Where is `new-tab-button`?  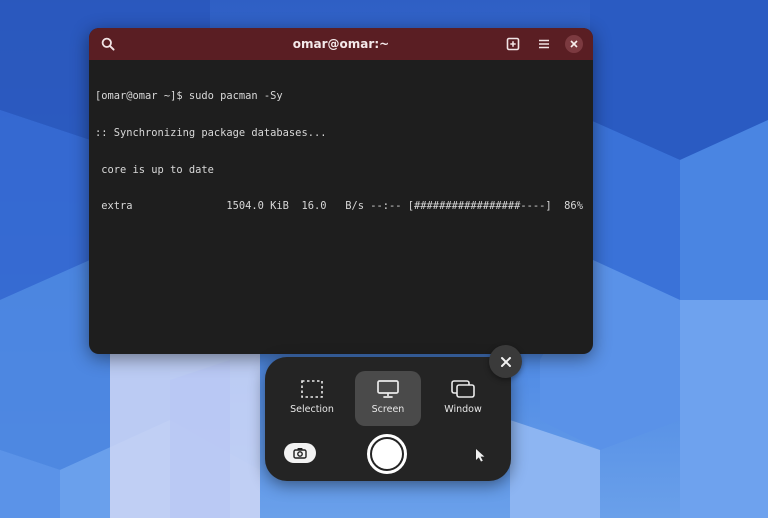
new-tab-button is located at coordinates (513, 44).